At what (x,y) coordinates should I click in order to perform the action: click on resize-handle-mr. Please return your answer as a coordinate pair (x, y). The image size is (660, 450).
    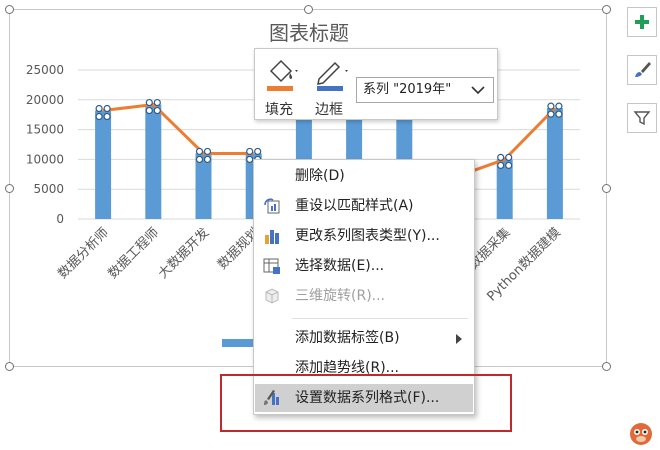
    Looking at the image, I should click on (606, 188).